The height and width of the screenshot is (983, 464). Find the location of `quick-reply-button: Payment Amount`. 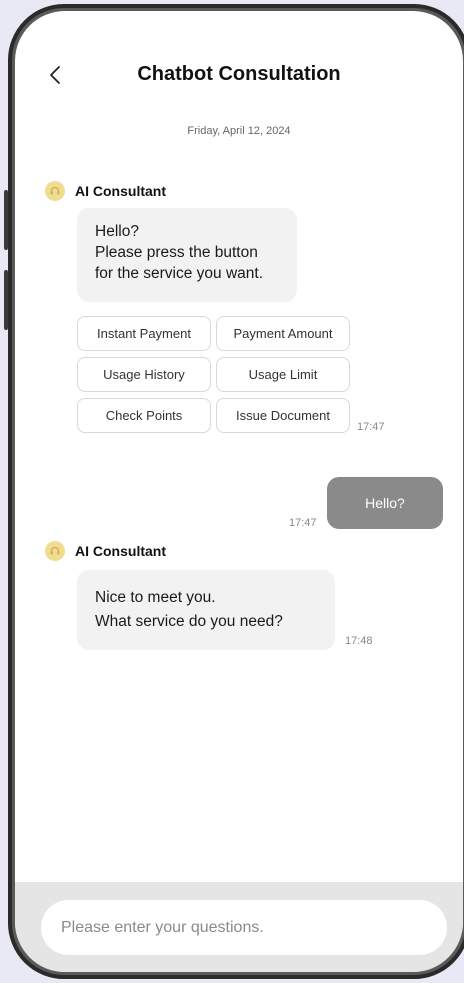

quick-reply-button: Payment Amount is located at coordinates (283, 333).